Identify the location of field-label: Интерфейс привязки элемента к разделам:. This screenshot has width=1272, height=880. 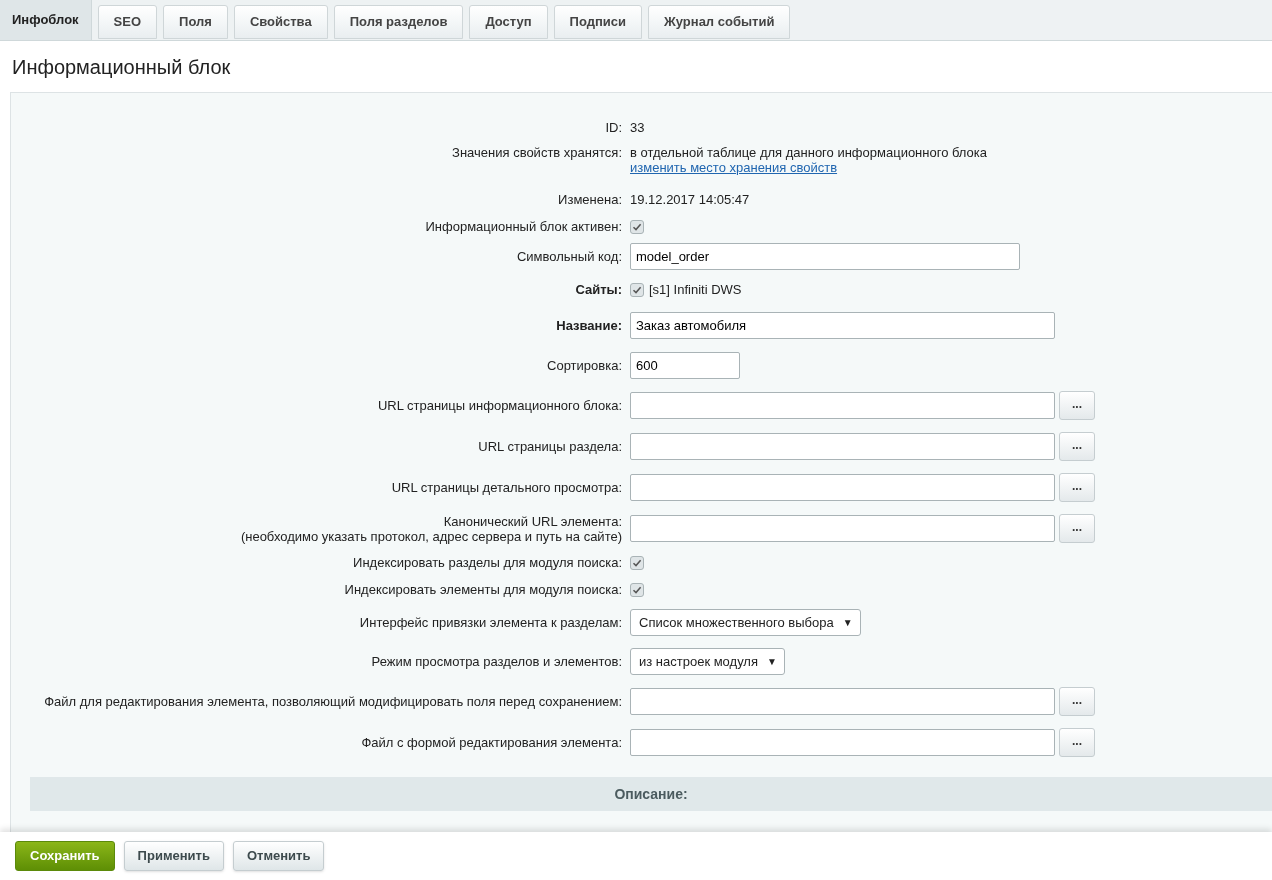
(490, 622).